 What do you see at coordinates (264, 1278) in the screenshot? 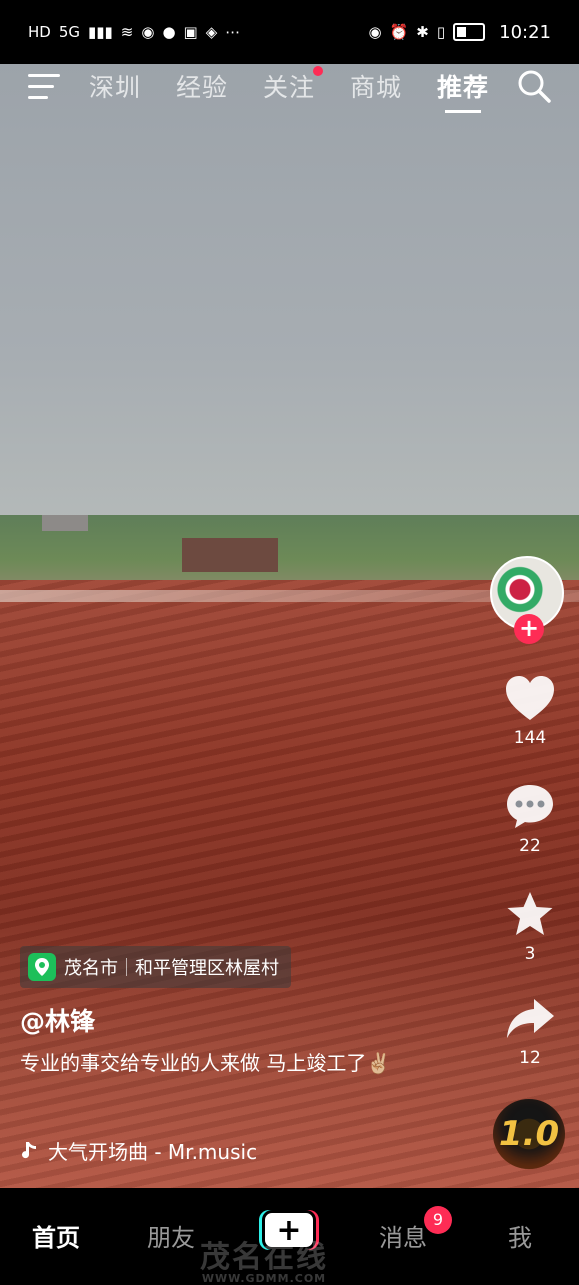
I see `watermark-url: WWW.GDMM.COM` at bounding box center [264, 1278].